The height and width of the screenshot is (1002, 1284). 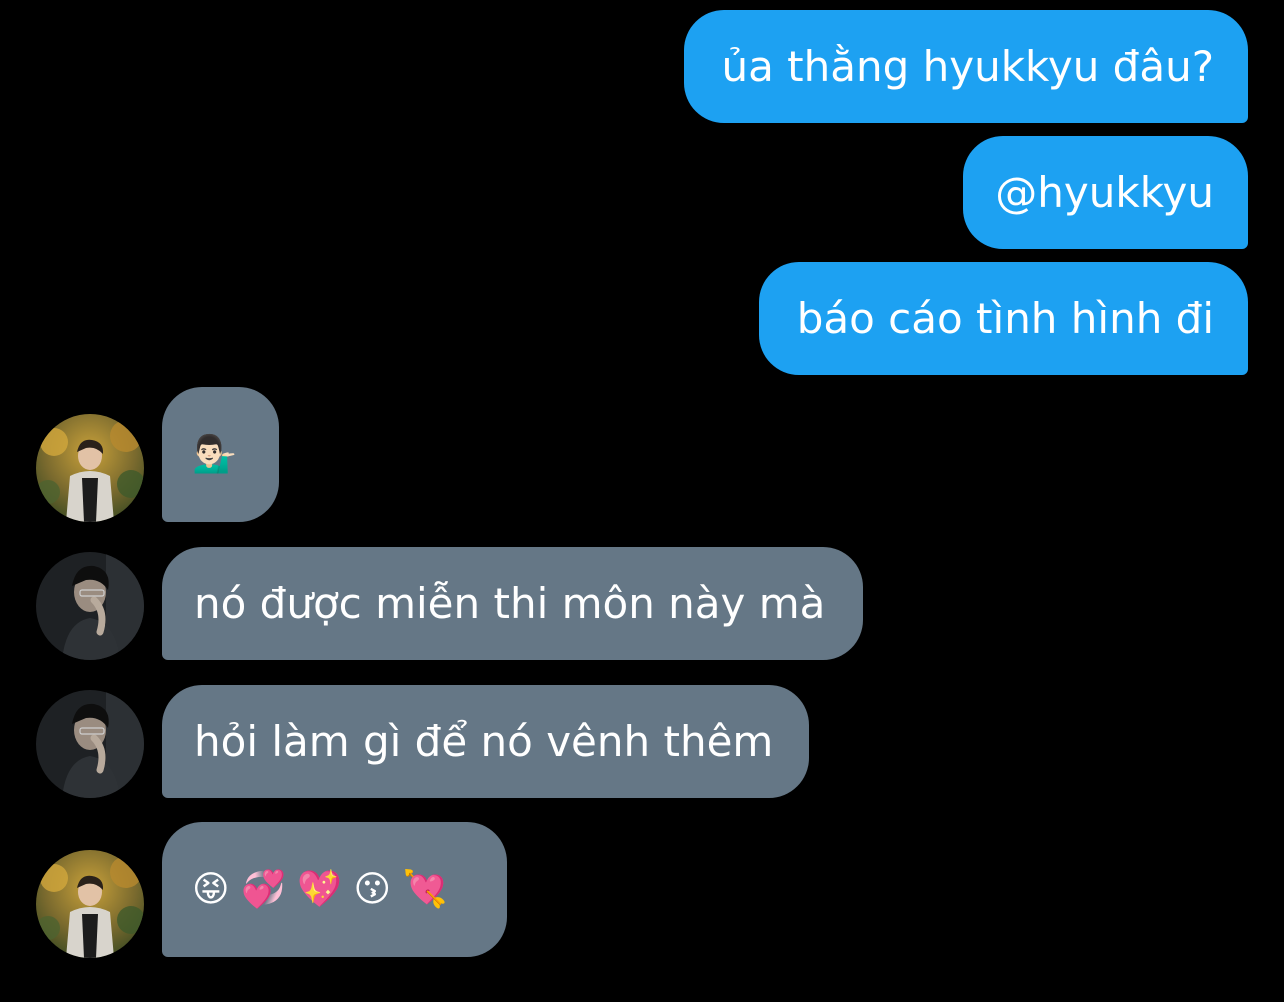 I want to click on sent-message-bubble: báo cáo tình hình đi, so click(x=1003, y=318).